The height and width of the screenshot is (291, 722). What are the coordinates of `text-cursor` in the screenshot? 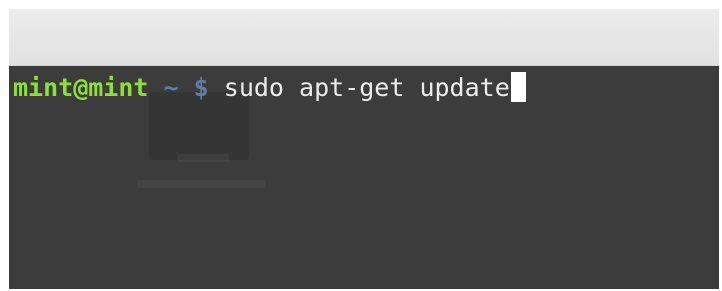 It's located at (518, 87).